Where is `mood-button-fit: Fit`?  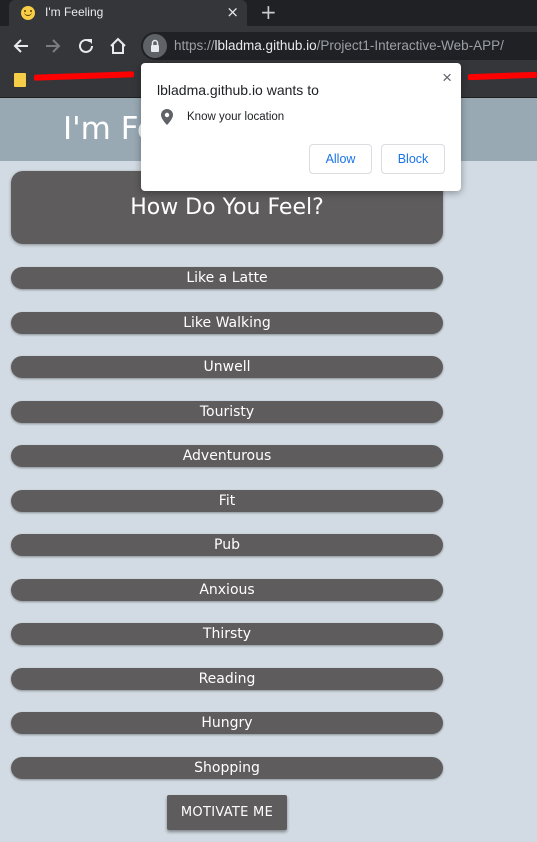 mood-button-fit: Fit is located at coordinates (227, 500).